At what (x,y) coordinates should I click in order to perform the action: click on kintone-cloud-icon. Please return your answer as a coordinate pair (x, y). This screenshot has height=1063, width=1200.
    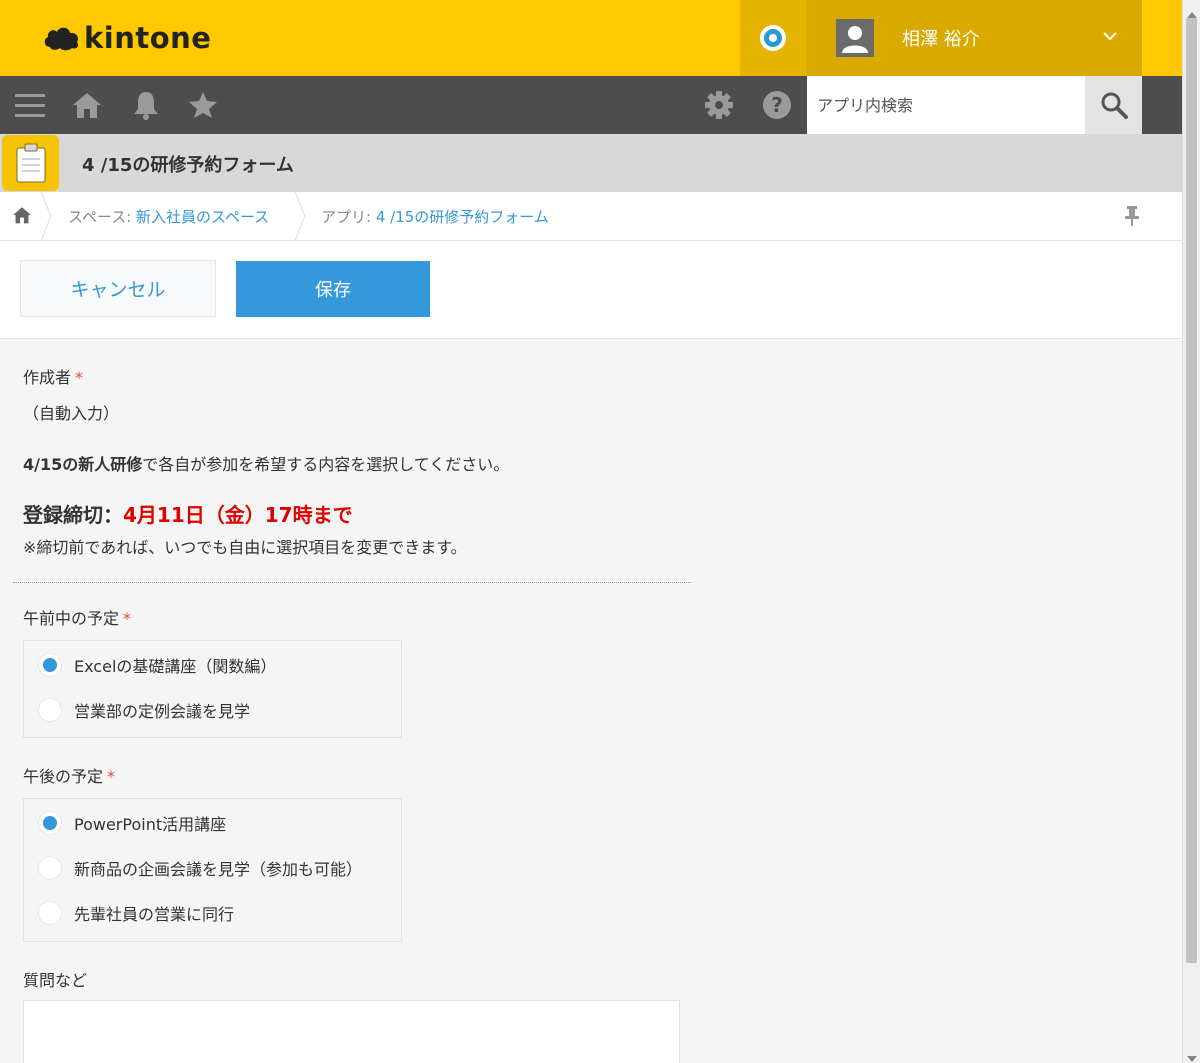
    Looking at the image, I should click on (62, 38).